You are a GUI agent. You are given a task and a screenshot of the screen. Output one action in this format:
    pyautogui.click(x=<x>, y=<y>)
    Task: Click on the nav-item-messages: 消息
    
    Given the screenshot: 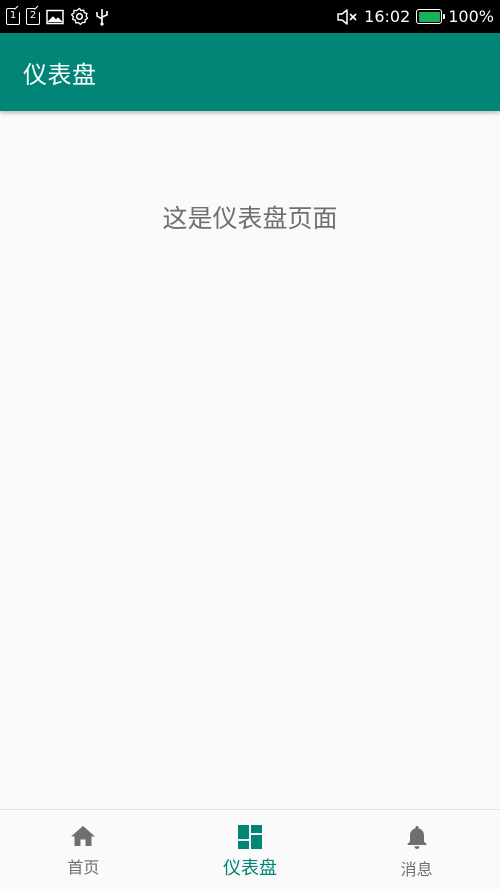 What is the action you would take?
    pyautogui.click(x=416, y=849)
    